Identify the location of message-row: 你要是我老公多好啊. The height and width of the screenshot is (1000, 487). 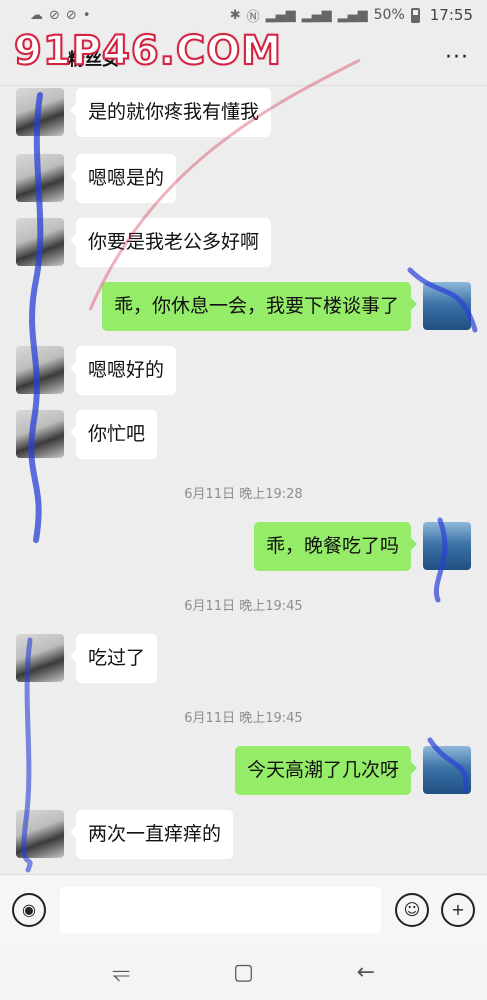
(144, 242).